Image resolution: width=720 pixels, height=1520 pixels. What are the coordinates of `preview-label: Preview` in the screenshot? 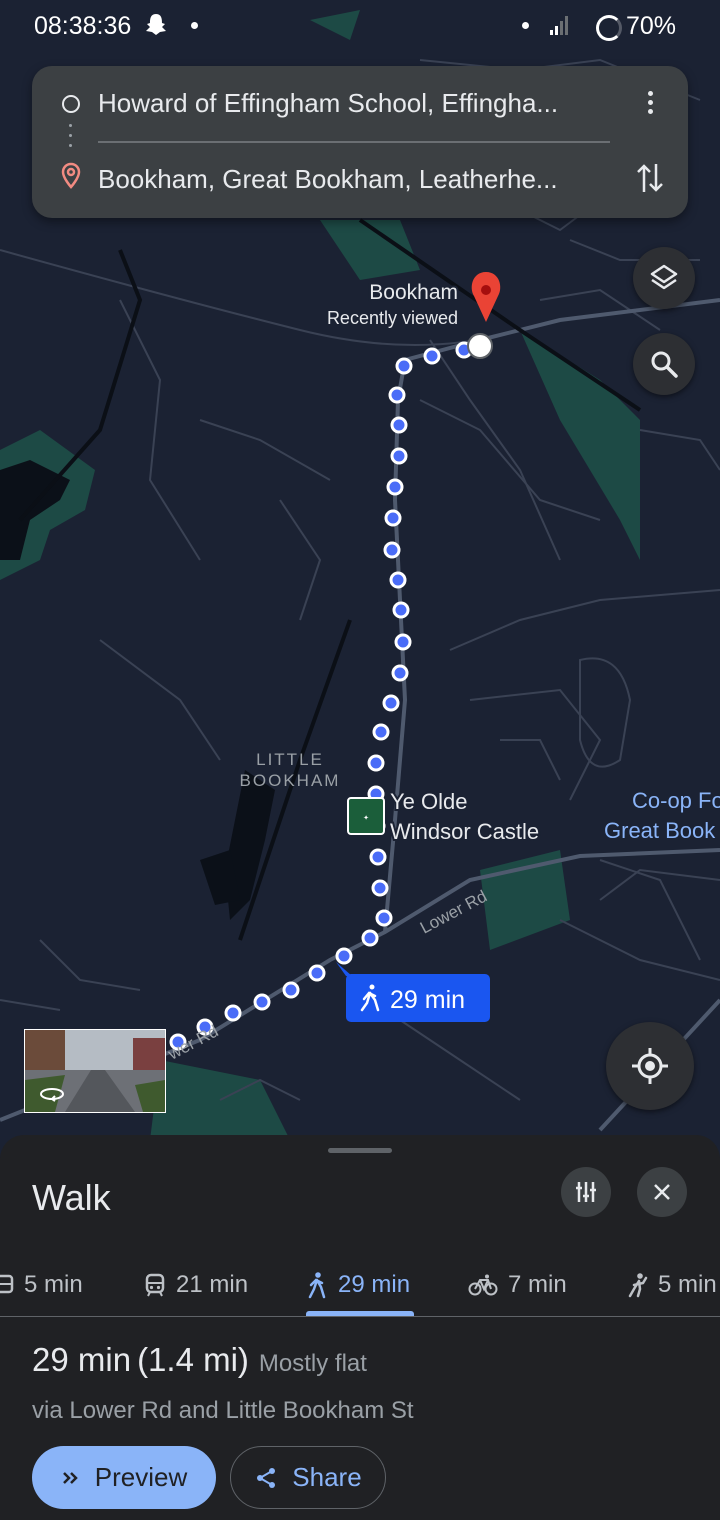 It's located at (141, 1477).